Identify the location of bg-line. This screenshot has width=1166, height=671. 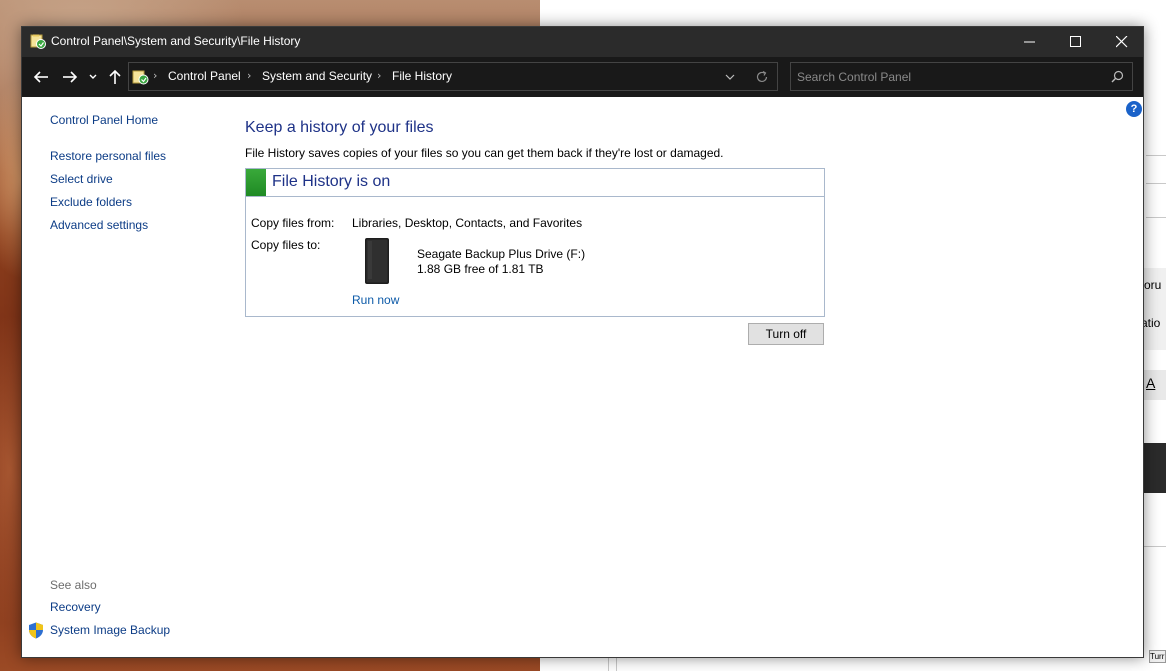
(1155, 546).